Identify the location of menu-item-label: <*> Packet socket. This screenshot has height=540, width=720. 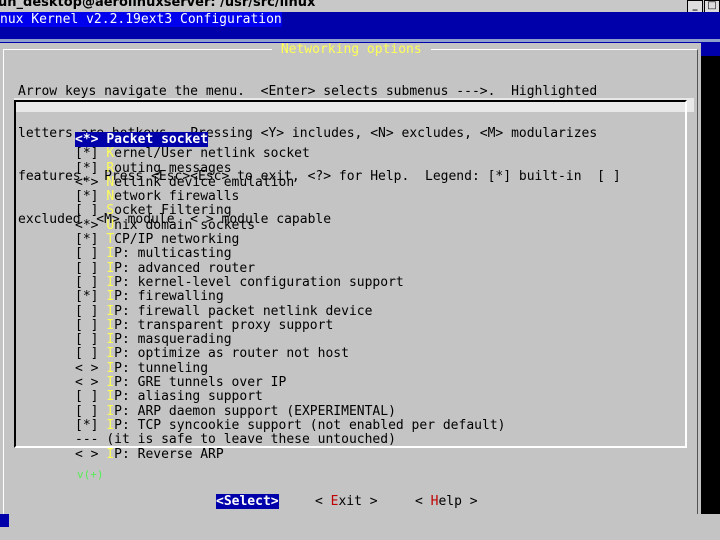
(142, 139).